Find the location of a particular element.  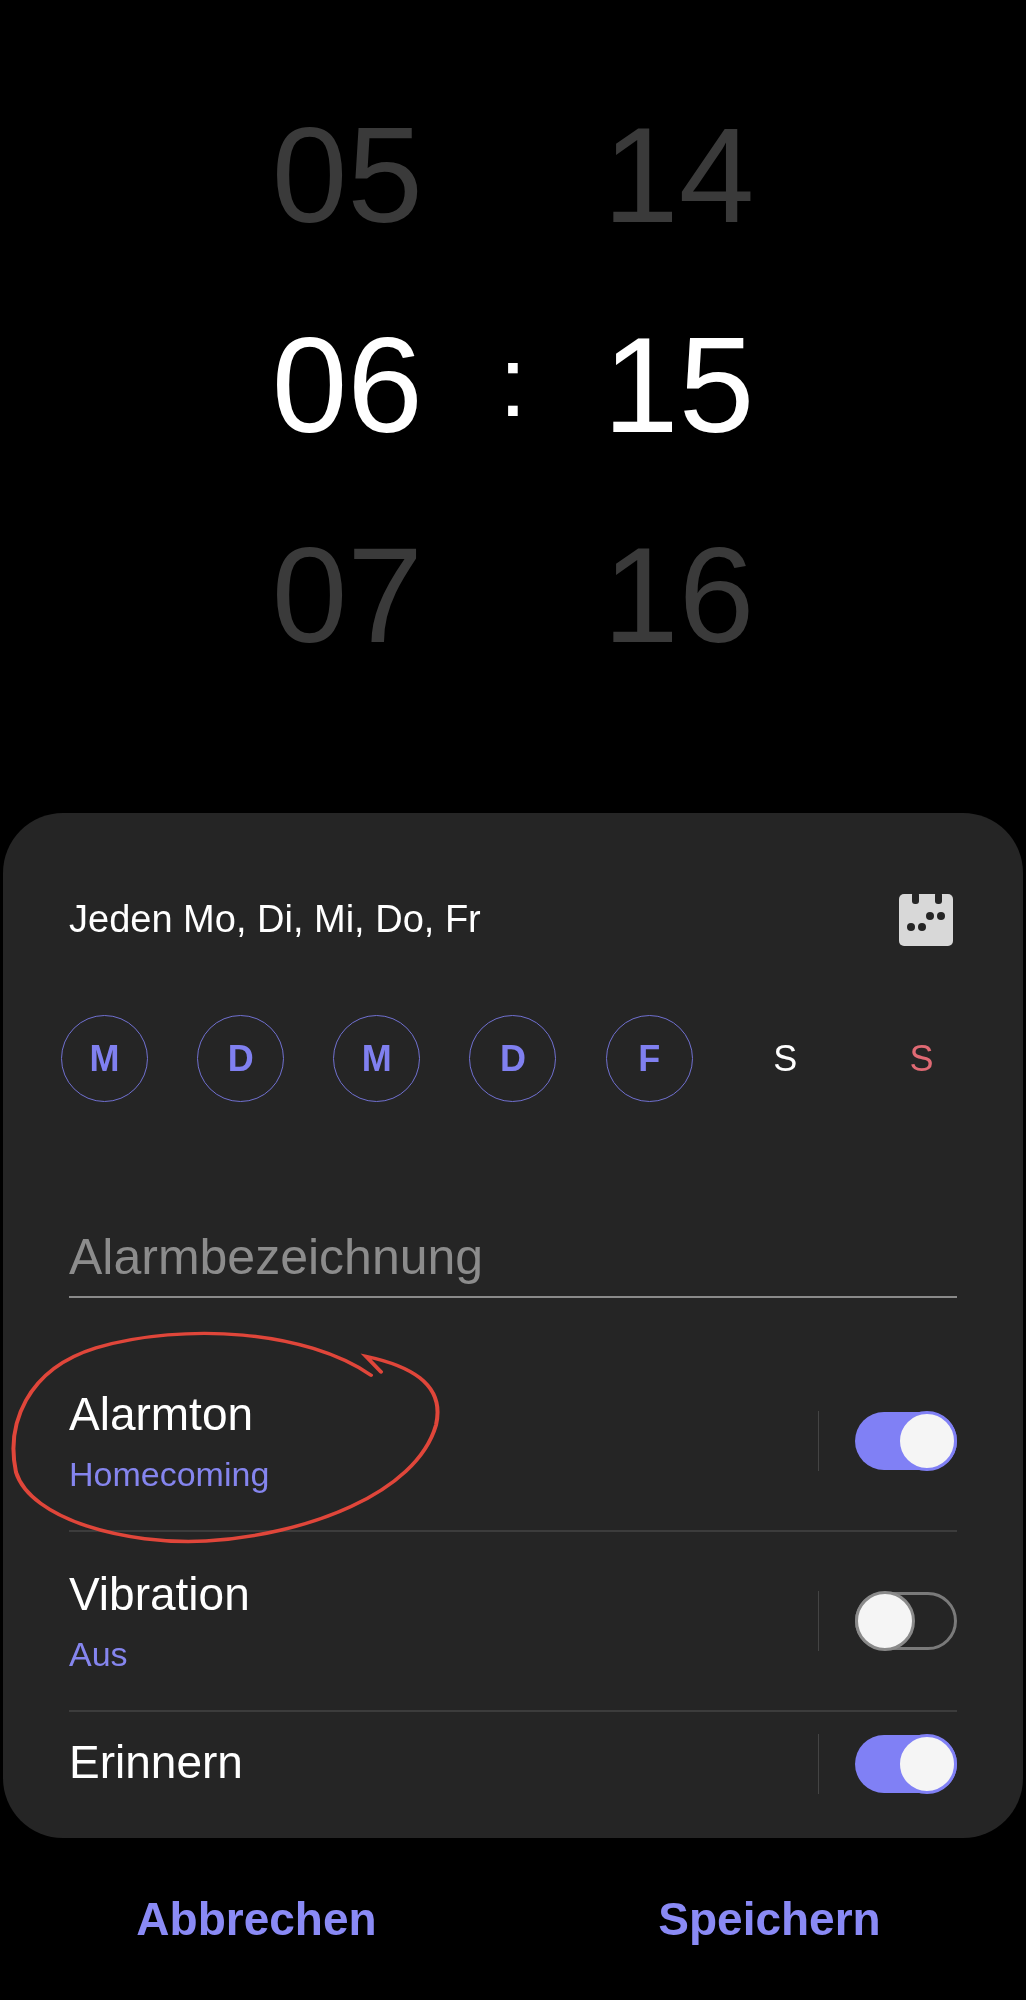

time-value: 15 is located at coordinates (679, 385).